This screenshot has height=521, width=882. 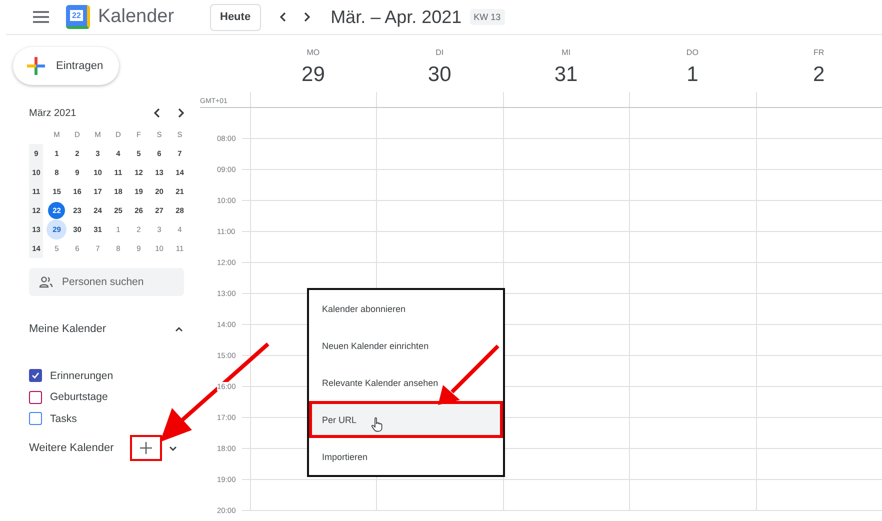 I want to click on weekday-label: DO, so click(x=692, y=52).